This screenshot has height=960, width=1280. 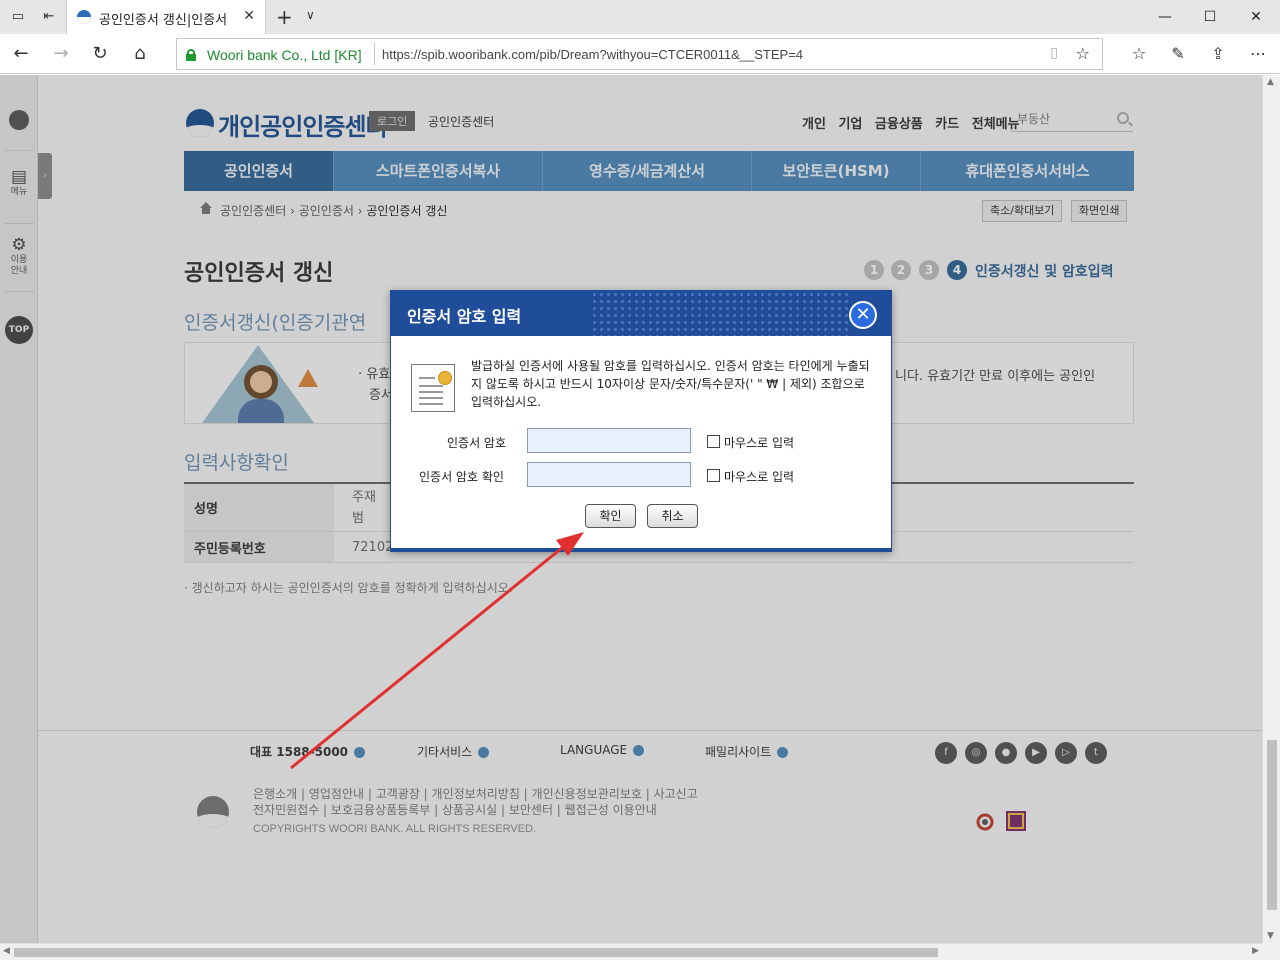 What do you see at coordinates (1270, 936) in the screenshot?
I see `scroll-down-icon: ▼` at bounding box center [1270, 936].